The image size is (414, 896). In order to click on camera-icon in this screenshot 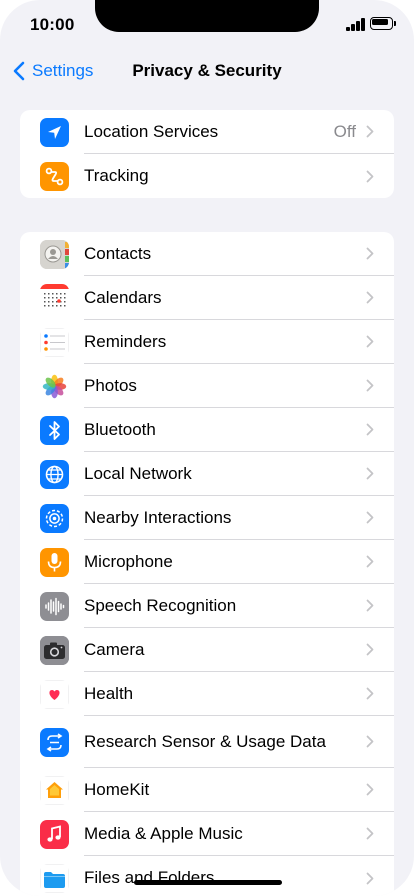, I will do `click(54, 650)`.